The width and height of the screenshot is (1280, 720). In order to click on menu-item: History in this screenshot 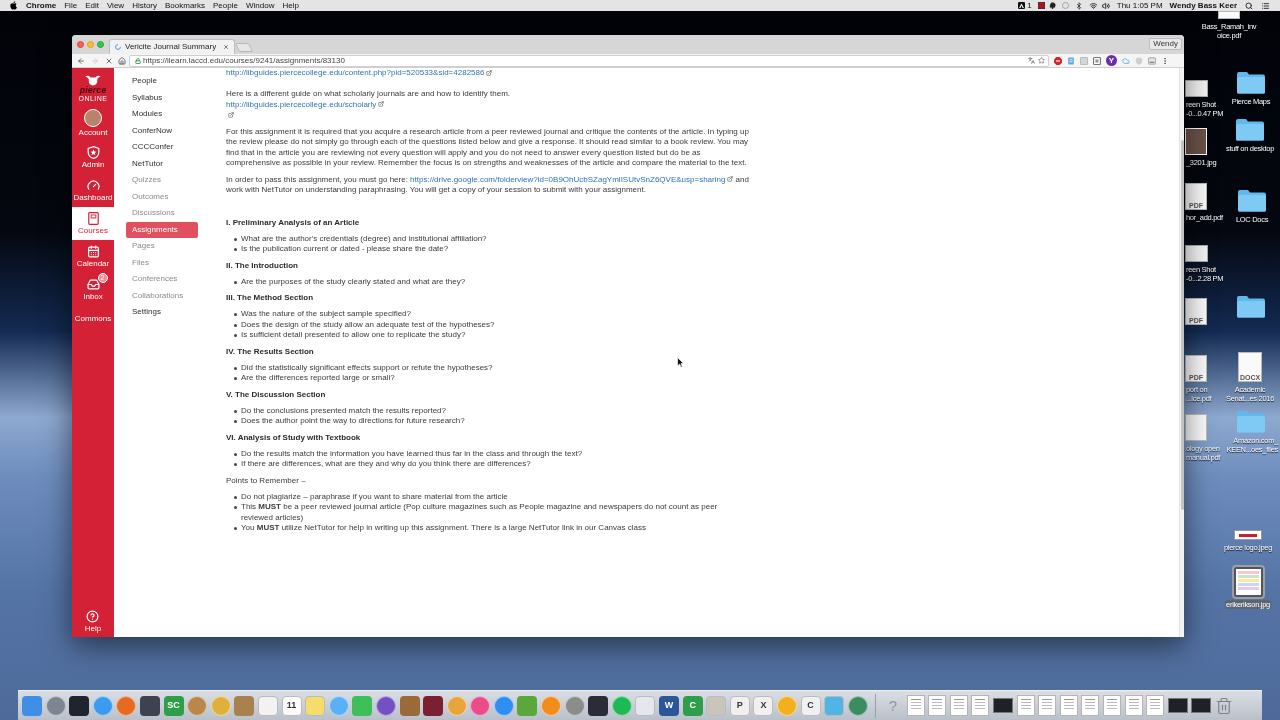, I will do `click(144, 5)`.